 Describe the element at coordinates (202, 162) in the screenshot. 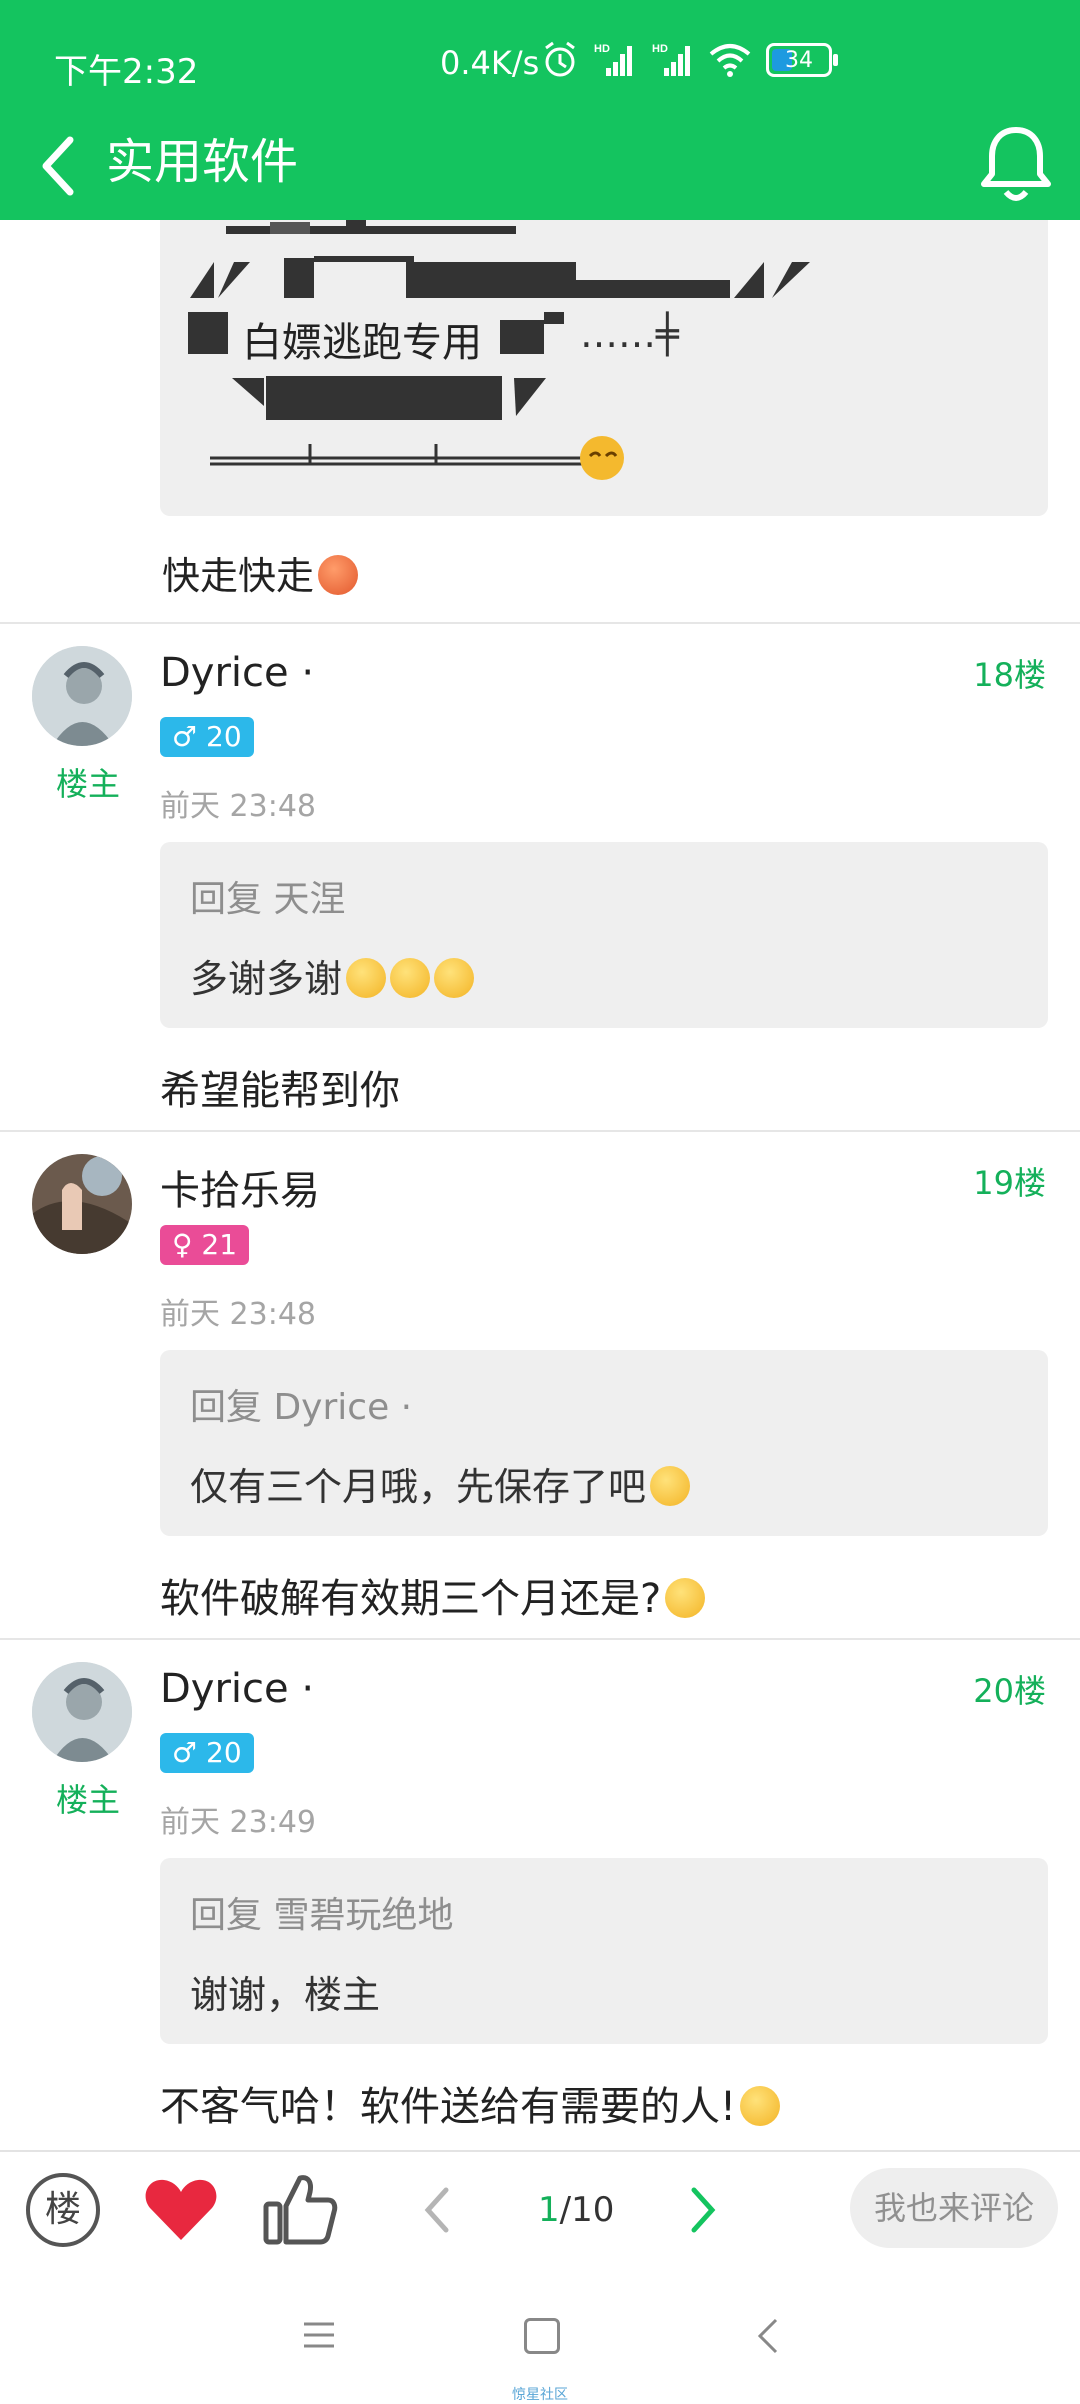

I see `page-title: 实用软件` at that location.